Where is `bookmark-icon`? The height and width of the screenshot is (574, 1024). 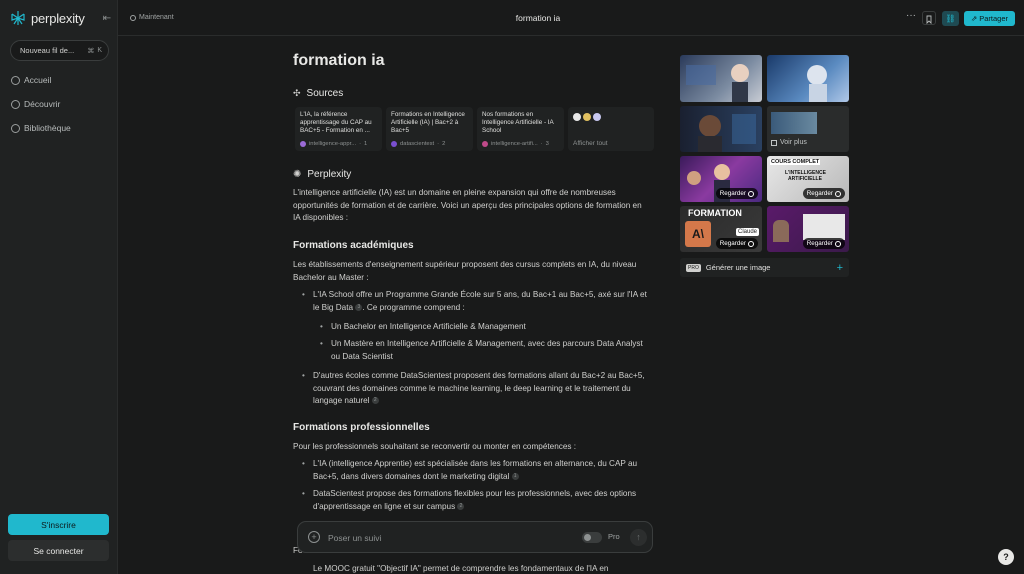 bookmark-icon is located at coordinates (929, 20).